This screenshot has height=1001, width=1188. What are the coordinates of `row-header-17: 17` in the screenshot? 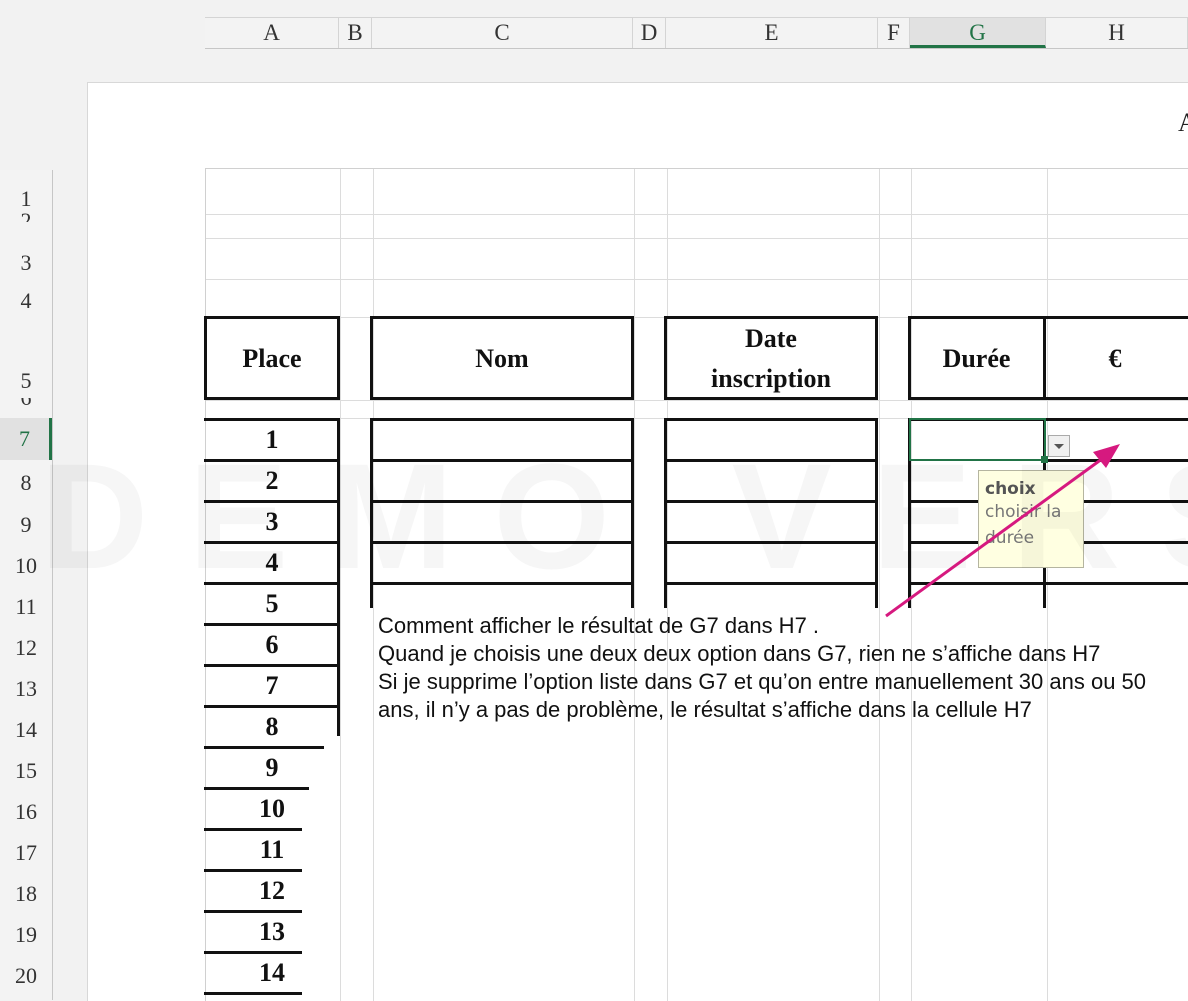 It's located at (26, 853).